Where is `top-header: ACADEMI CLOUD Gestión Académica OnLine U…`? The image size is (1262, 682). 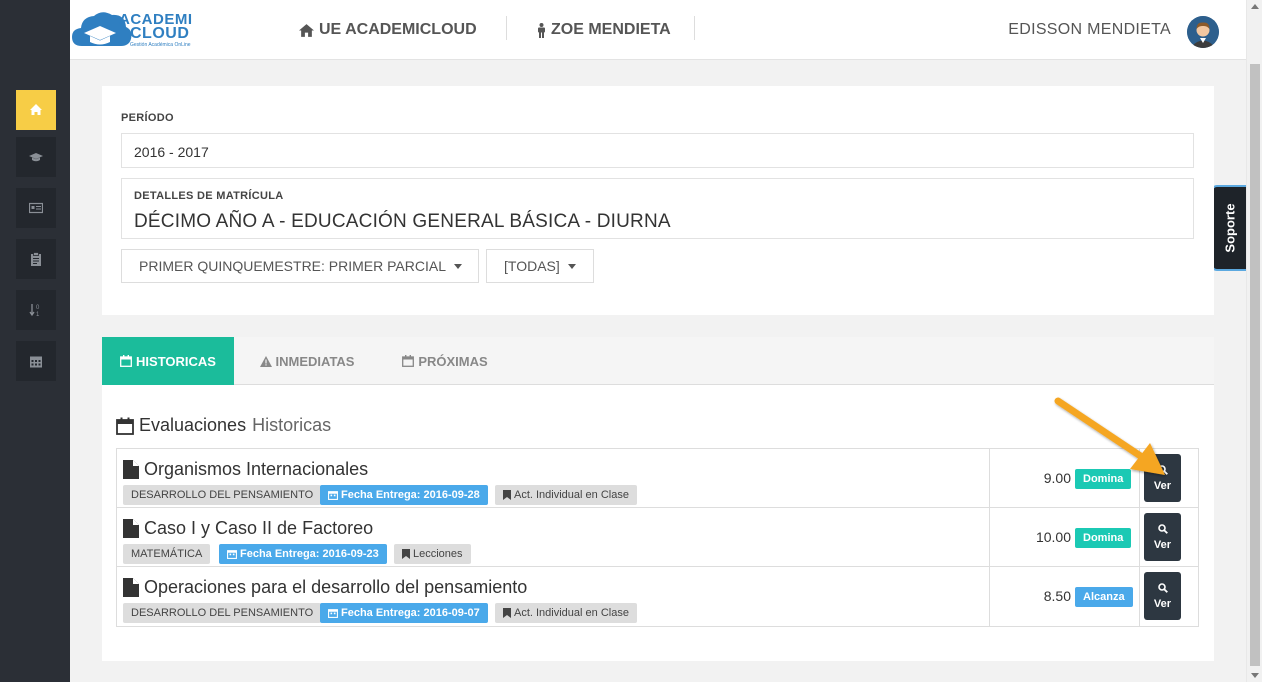 top-header: ACADEMI CLOUD Gestión Académica OnLine U… is located at coordinates (658, 30).